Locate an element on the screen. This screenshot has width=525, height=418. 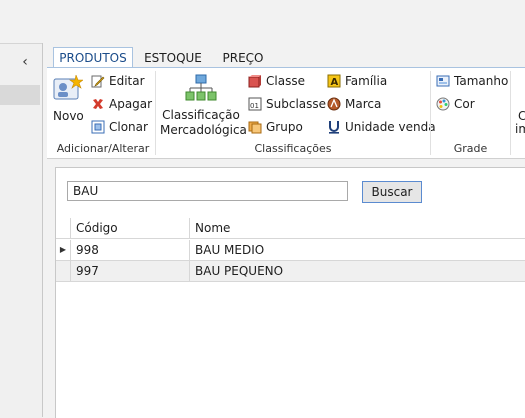
novo-button: Novo is located at coordinates (67, 98).